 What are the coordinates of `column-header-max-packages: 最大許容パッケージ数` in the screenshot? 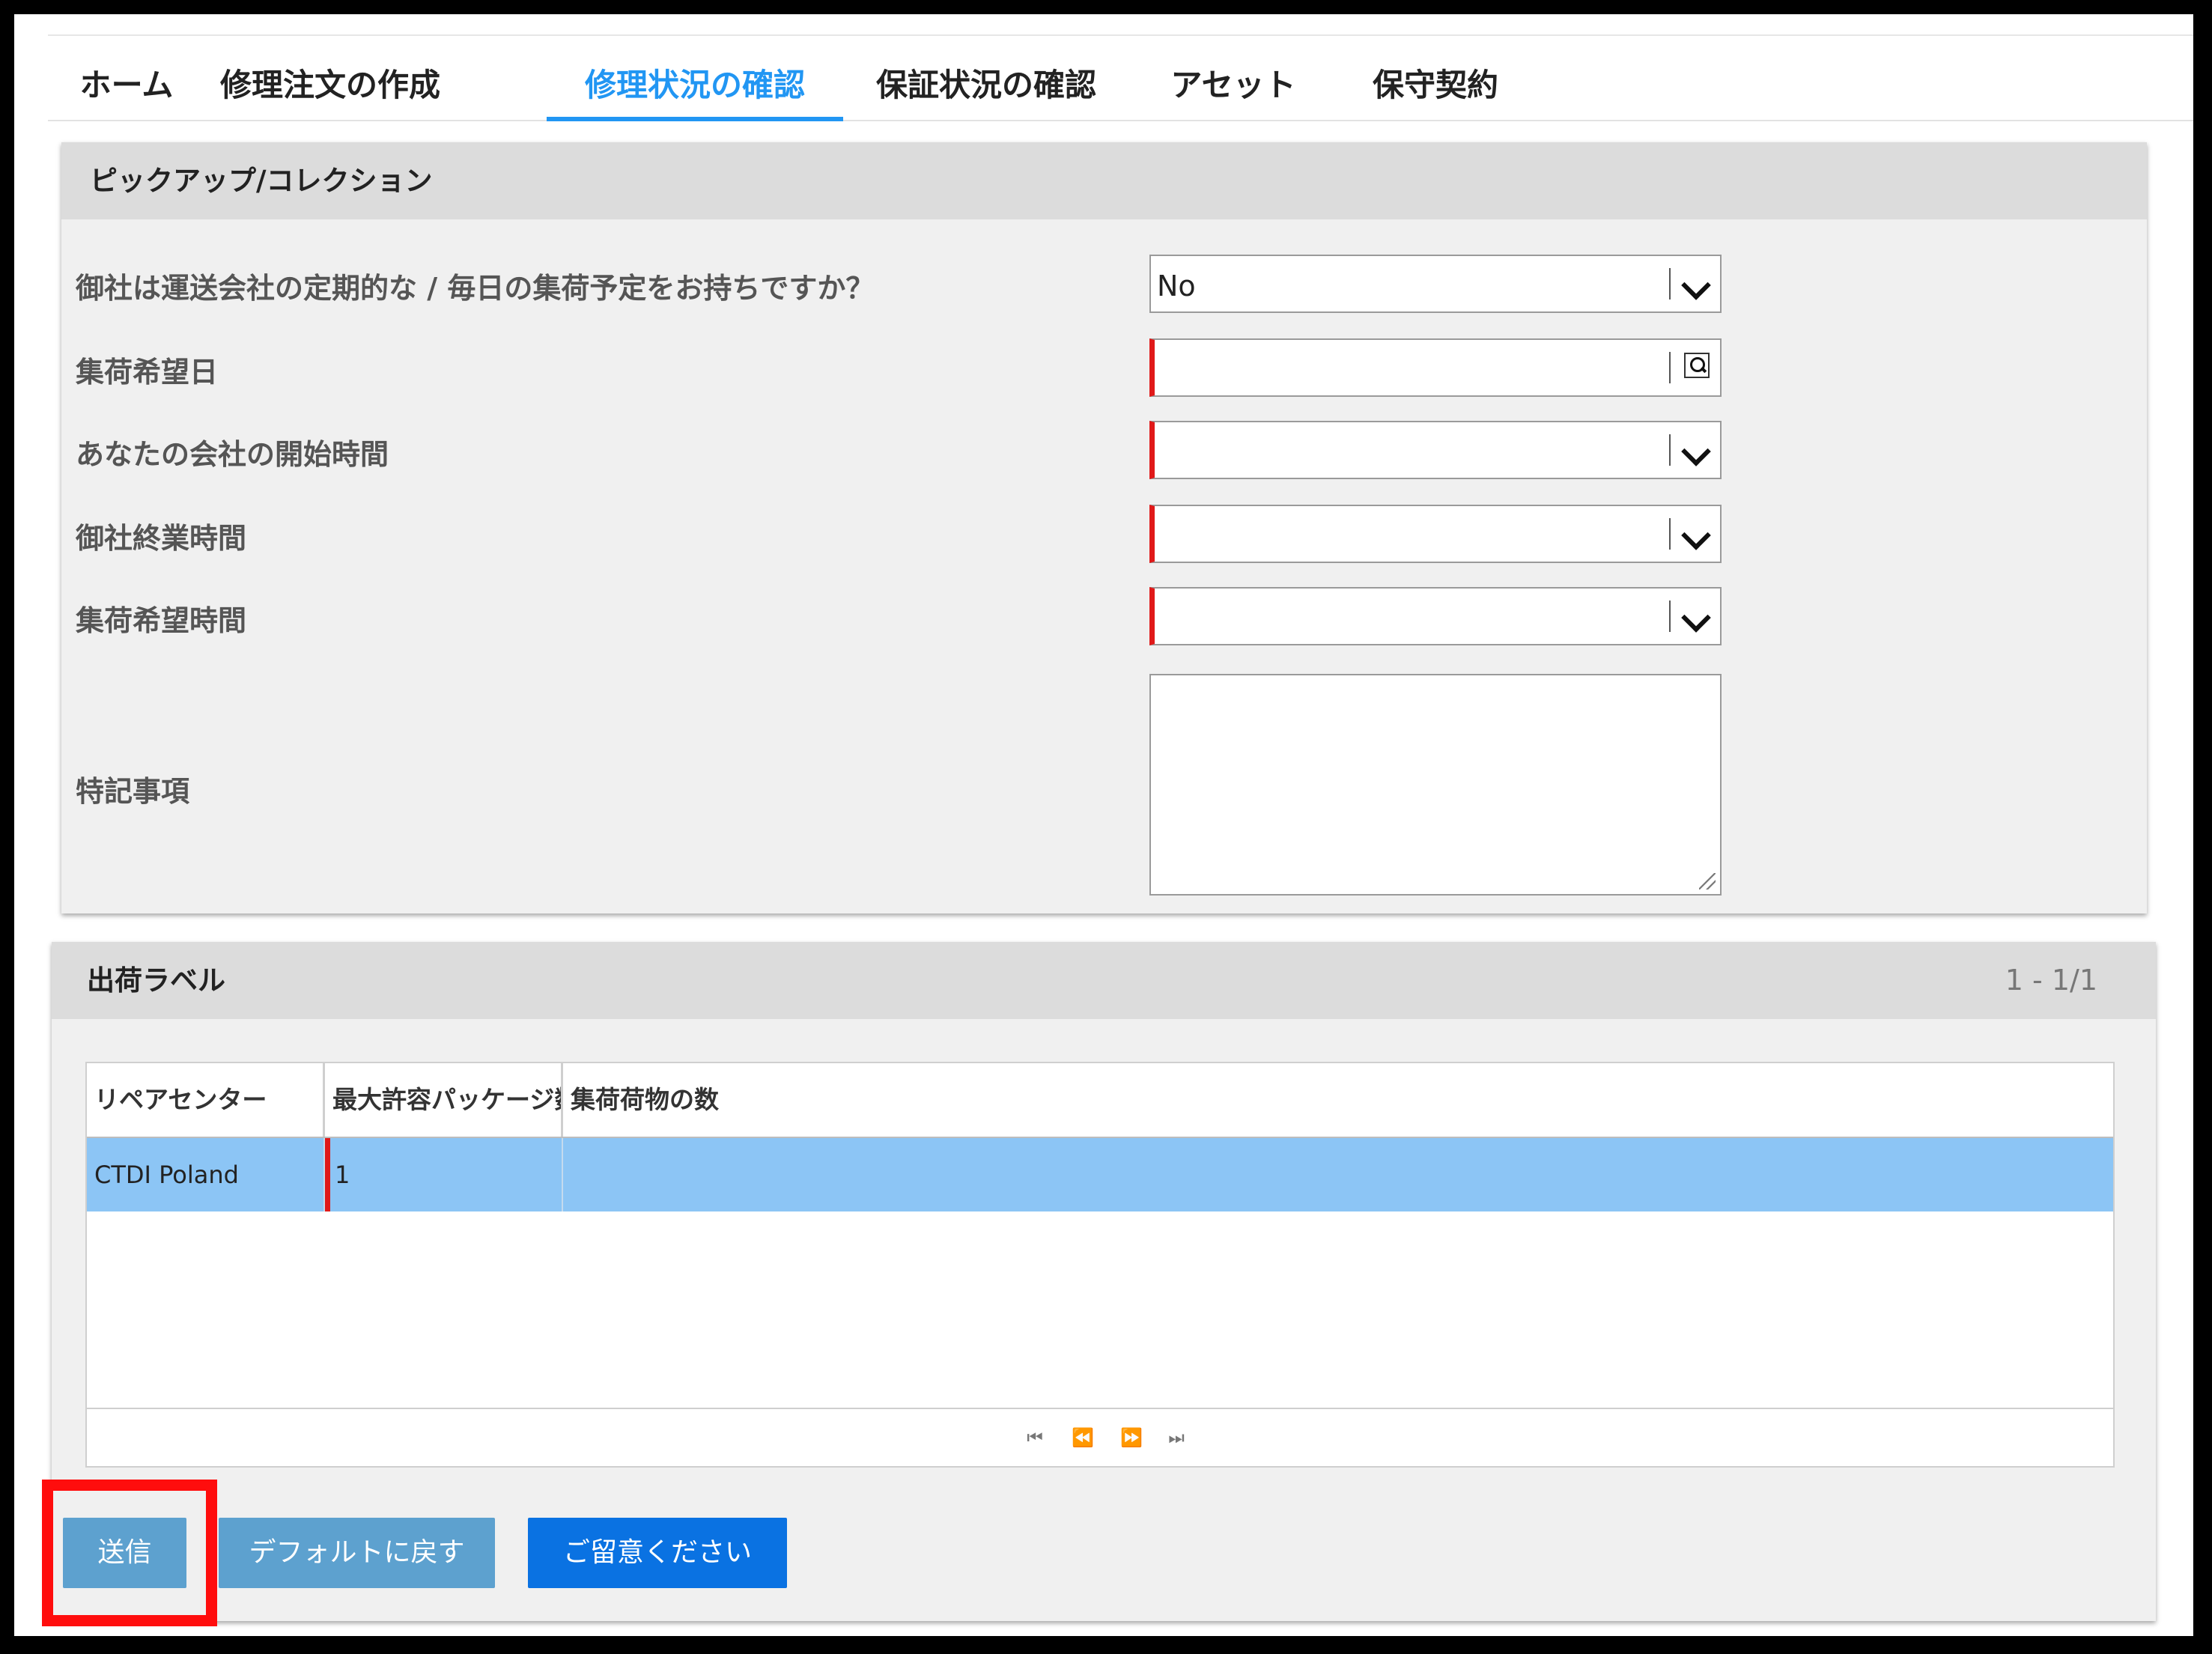 It's located at (444, 1100).